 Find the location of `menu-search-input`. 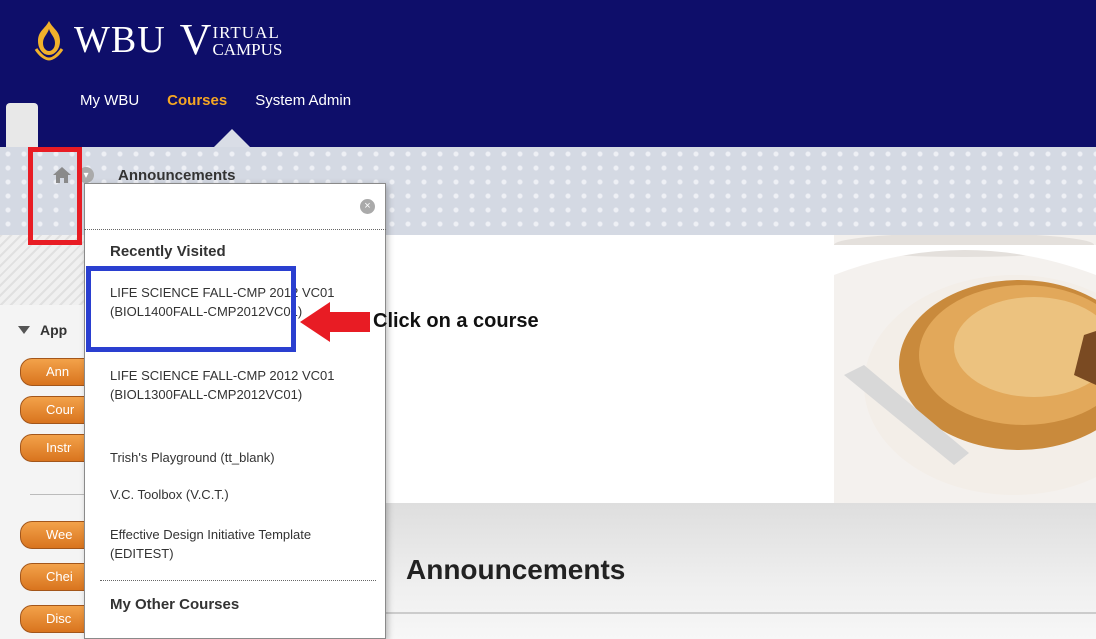

menu-search-input is located at coordinates (235, 206).